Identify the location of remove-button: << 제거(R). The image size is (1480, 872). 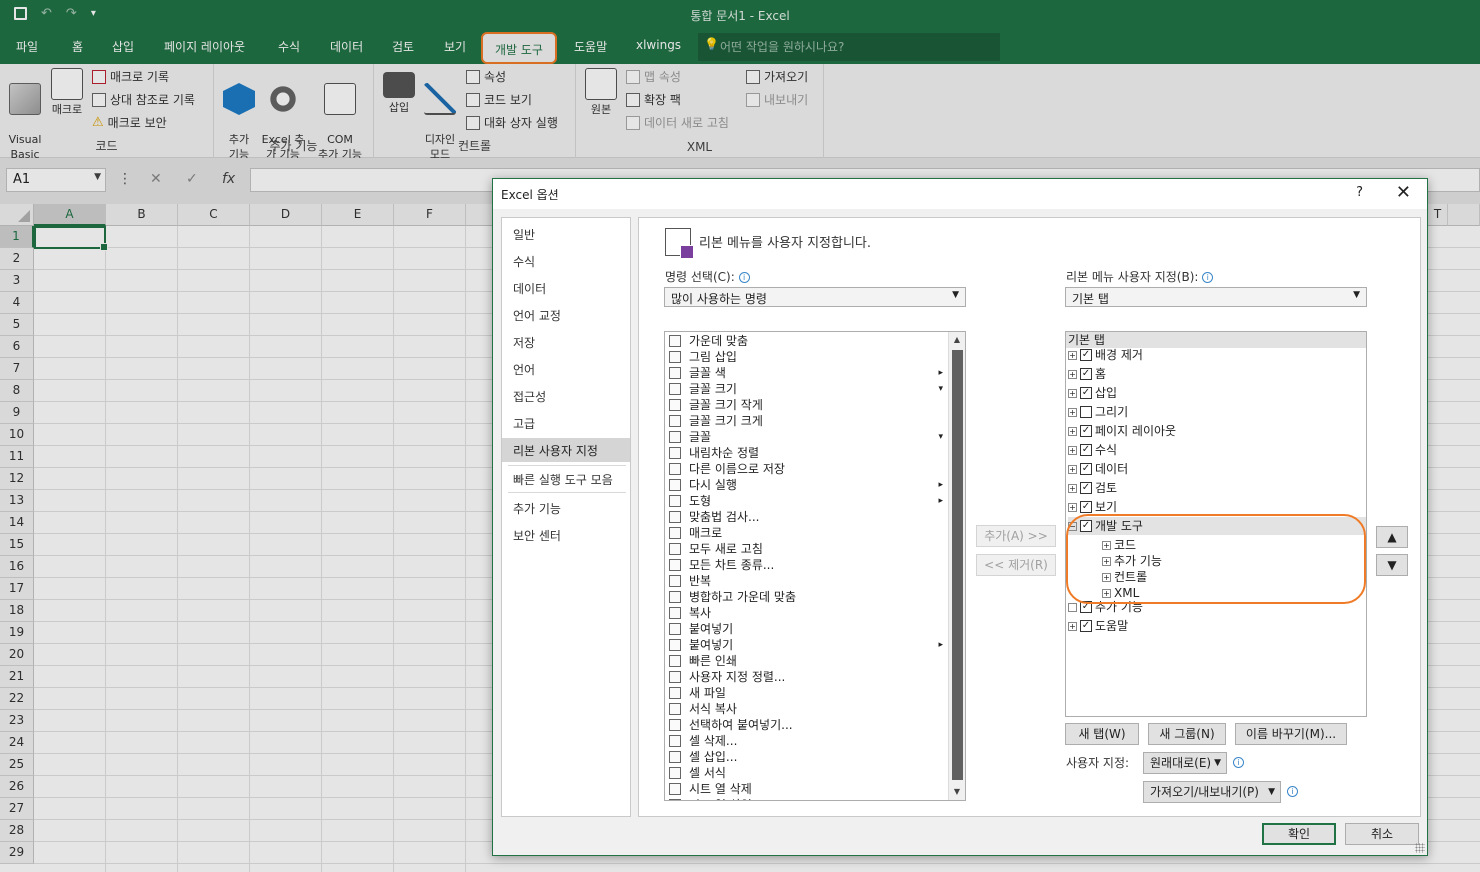
(1016, 565).